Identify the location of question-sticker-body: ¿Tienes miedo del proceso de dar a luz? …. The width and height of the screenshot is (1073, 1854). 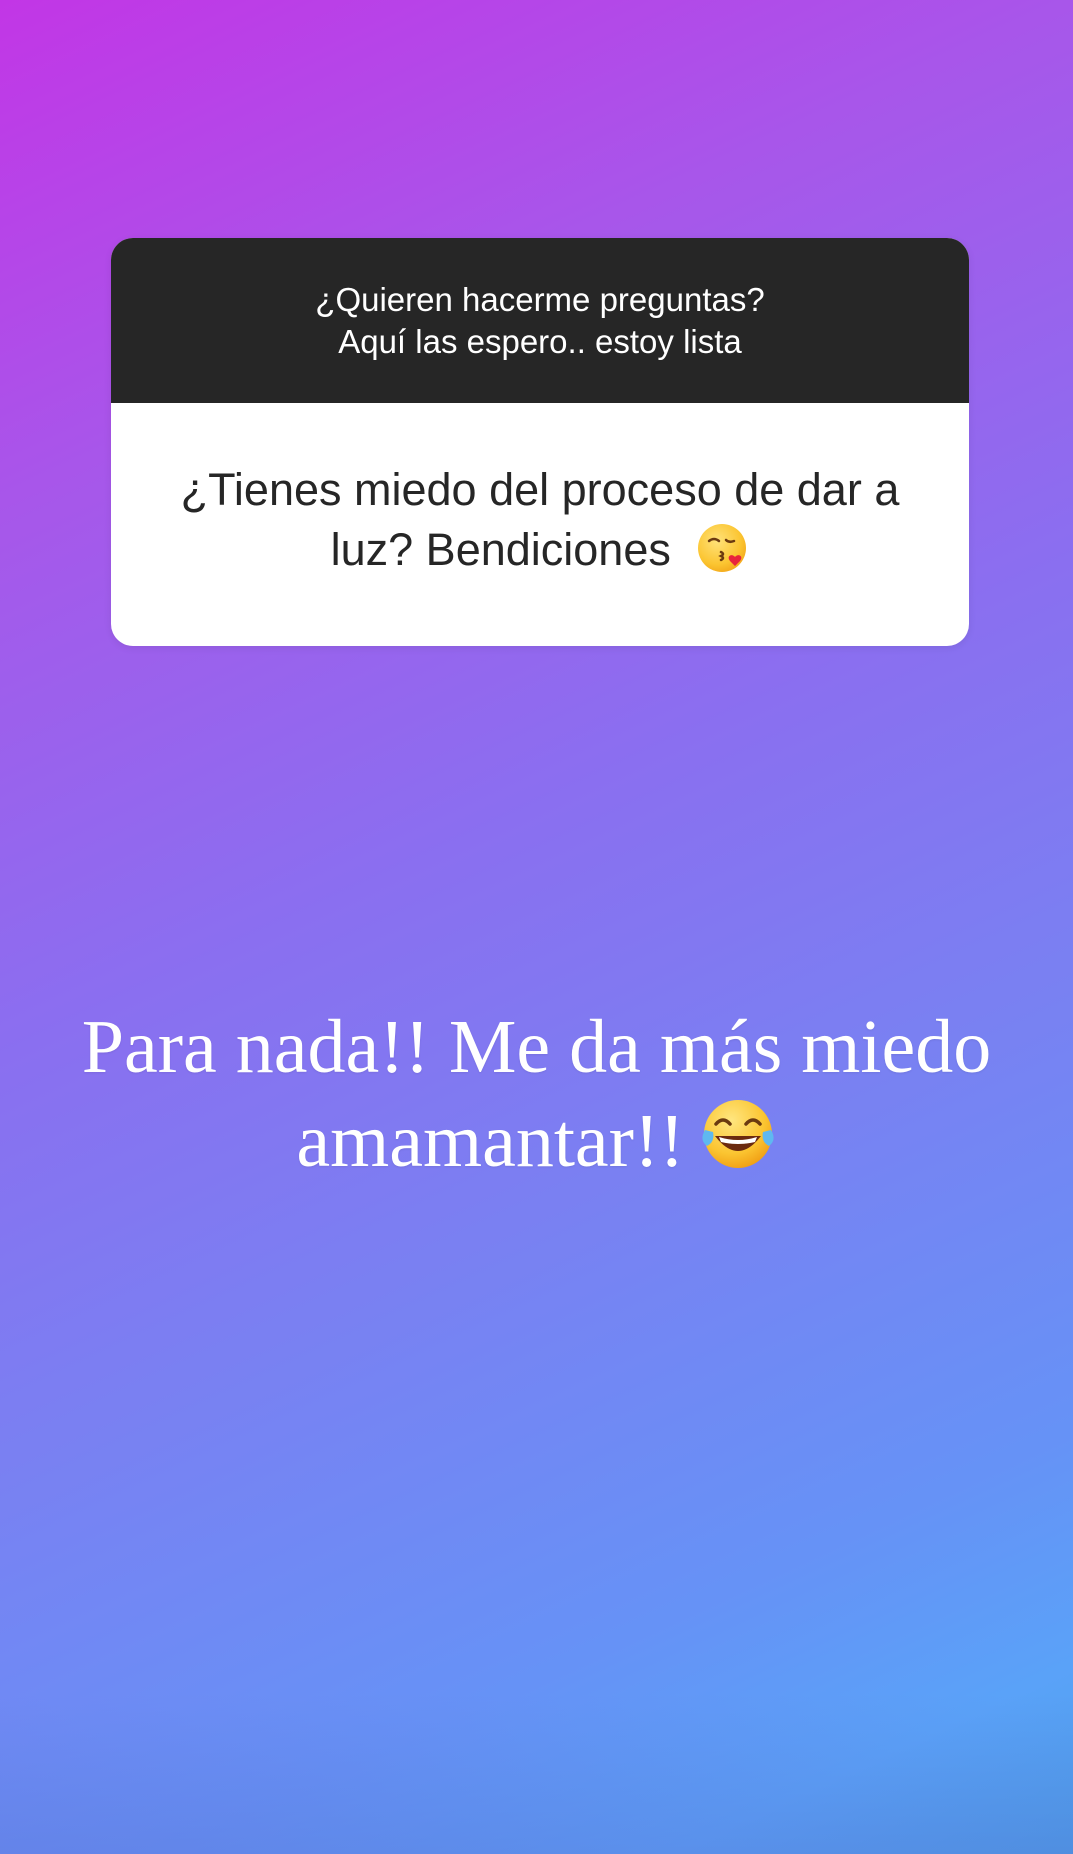
(540, 524).